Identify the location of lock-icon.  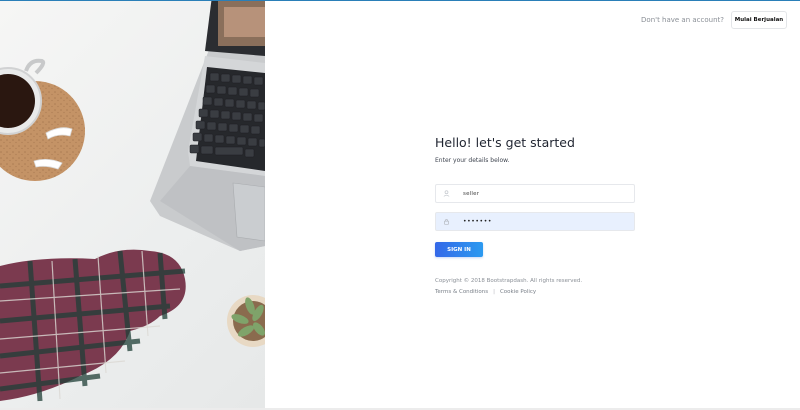
(447, 221).